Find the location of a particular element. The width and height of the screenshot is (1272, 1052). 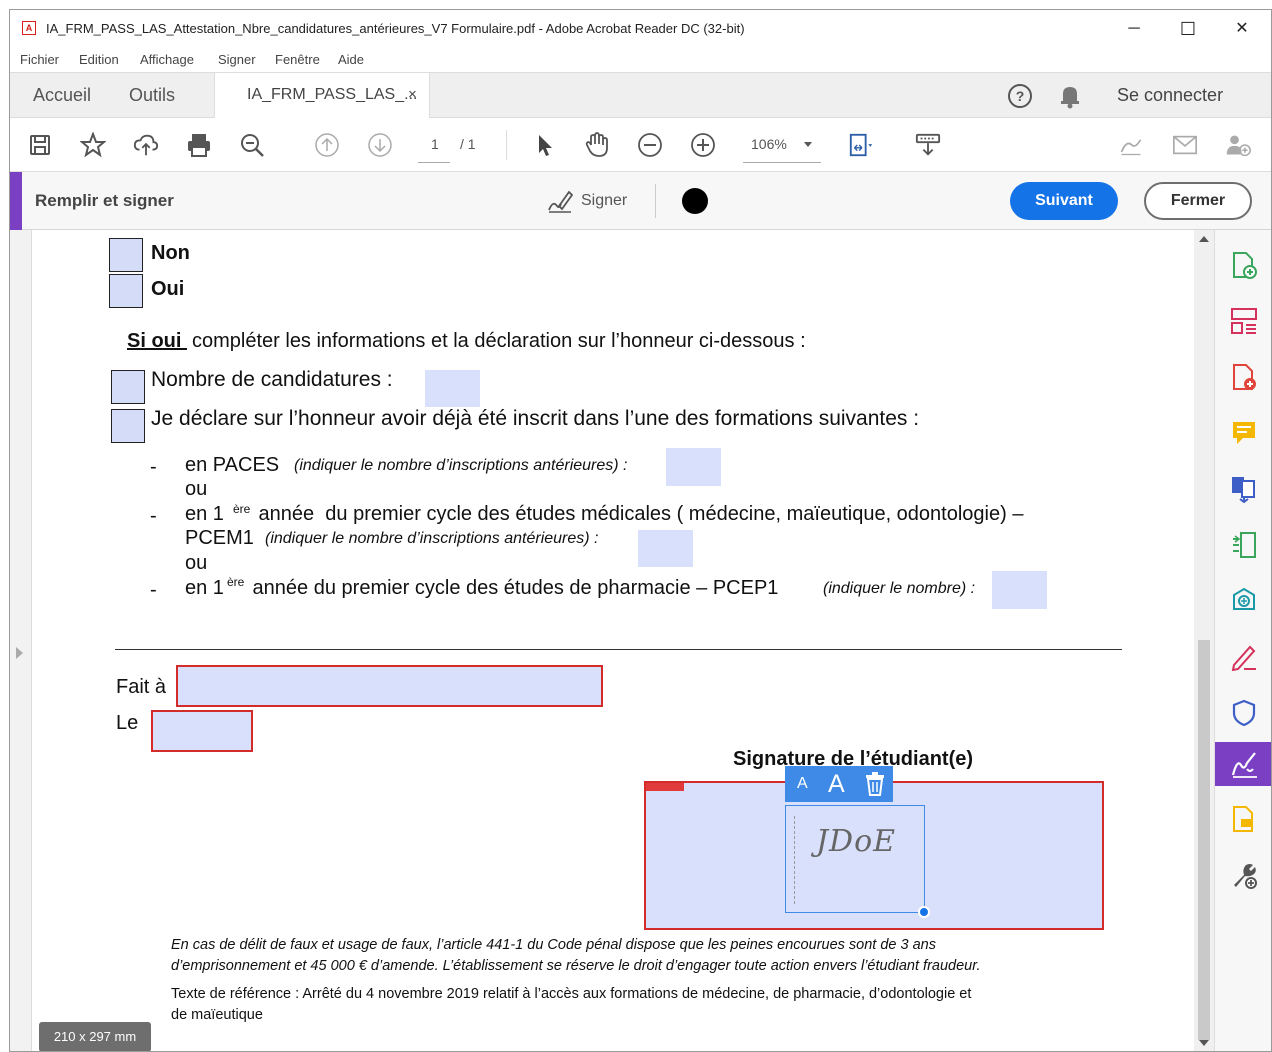

tab-document: IA_FRM_PASS_LAS_... × is located at coordinates (322, 96).